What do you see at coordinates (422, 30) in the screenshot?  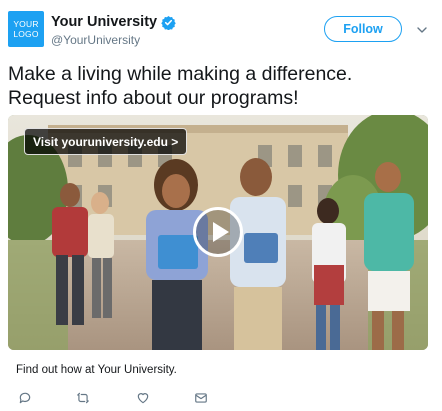 I see `chevron-down-icon` at bounding box center [422, 30].